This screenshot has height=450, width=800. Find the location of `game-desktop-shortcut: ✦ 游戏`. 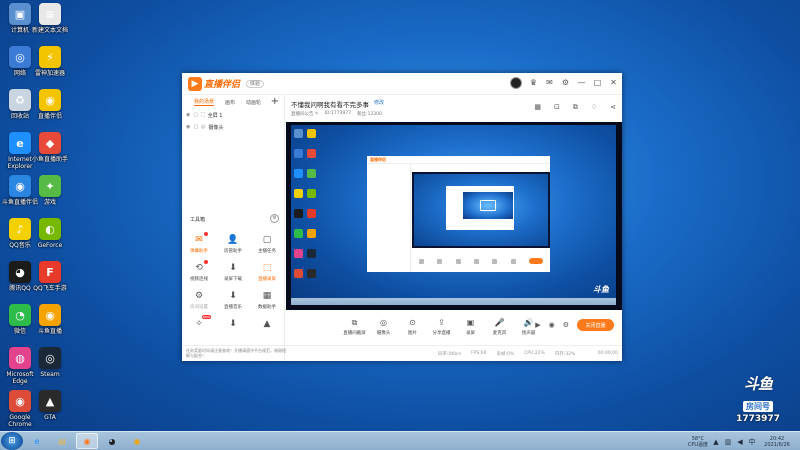

game-desktop-shortcut: ✦ 游戏 is located at coordinates (50, 190).